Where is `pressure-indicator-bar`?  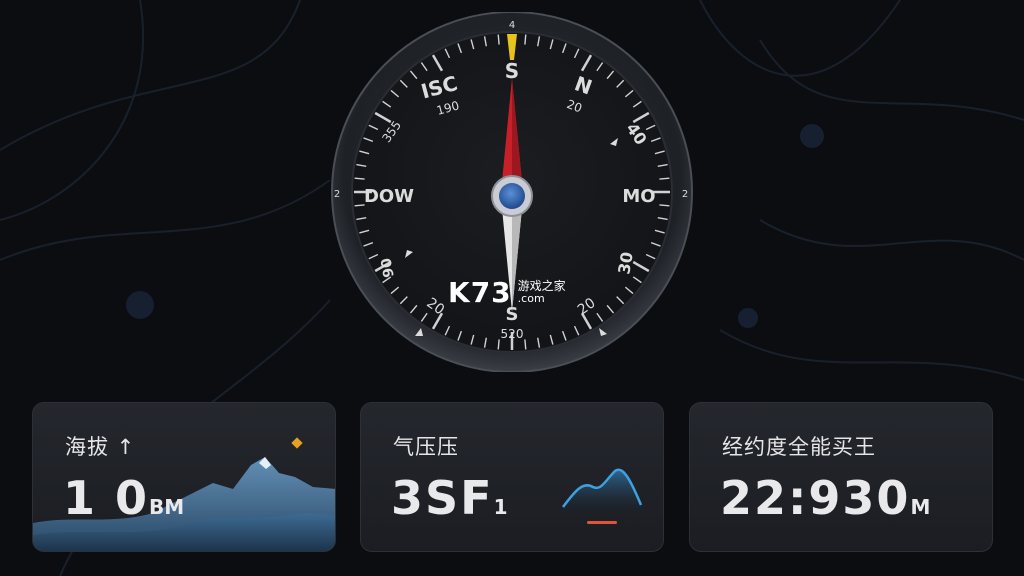 pressure-indicator-bar is located at coordinates (602, 522).